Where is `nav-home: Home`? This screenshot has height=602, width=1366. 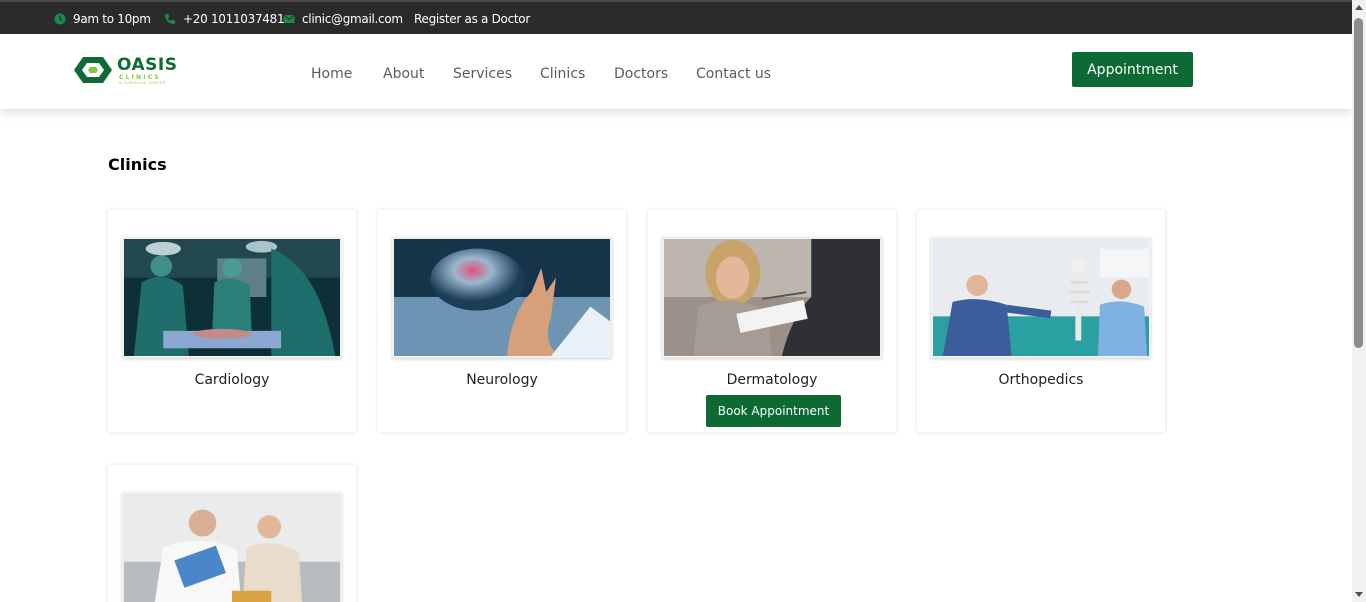 nav-home: Home is located at coordinates (331, 74).